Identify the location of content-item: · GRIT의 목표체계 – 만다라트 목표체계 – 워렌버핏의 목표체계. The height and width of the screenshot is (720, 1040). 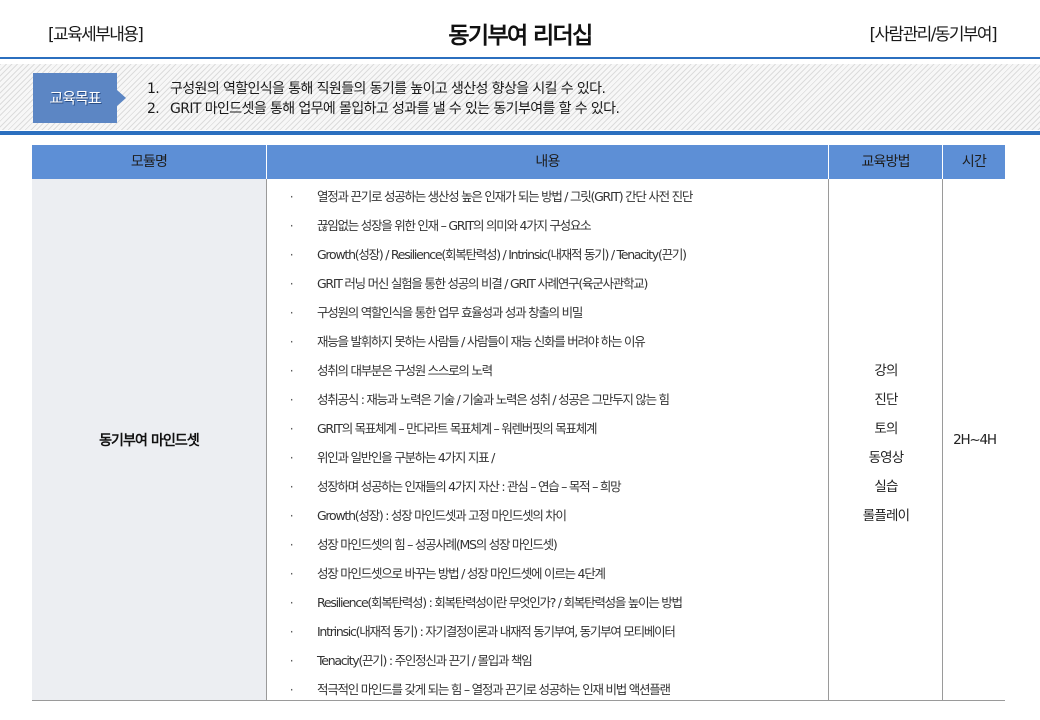
(488, 432).